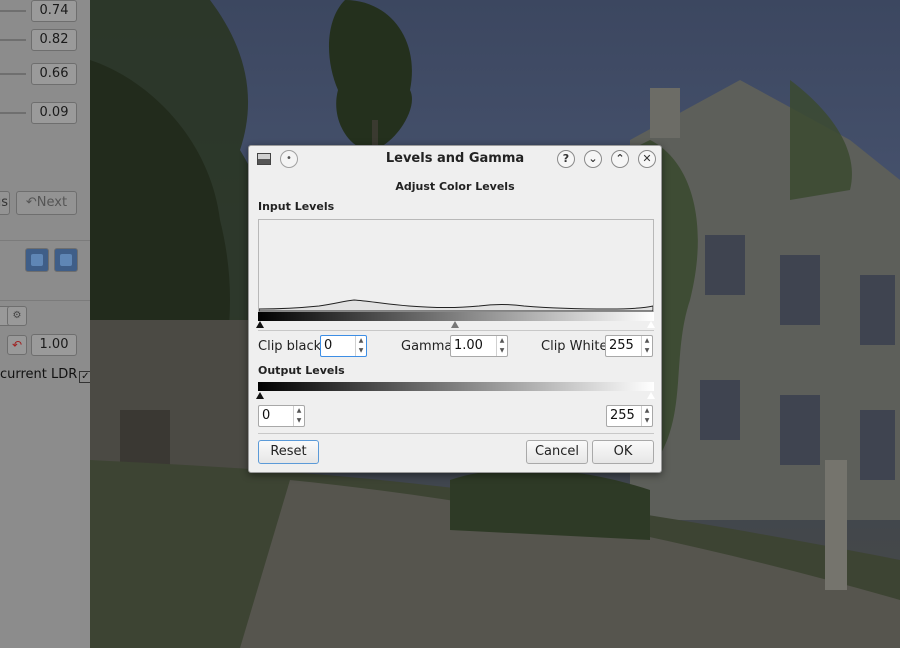 The image size is (900, 648). I want to click on maximize-icon: ⌃, so click(620, 159).